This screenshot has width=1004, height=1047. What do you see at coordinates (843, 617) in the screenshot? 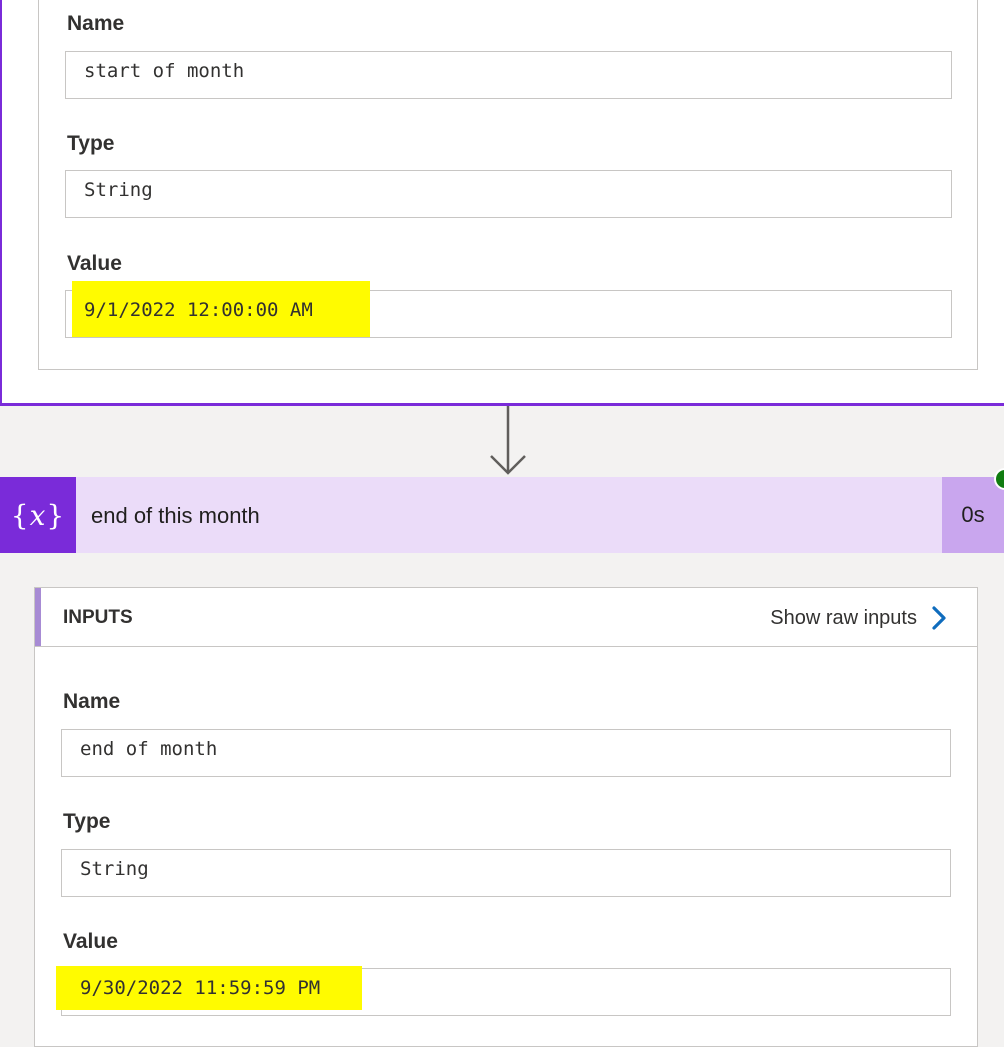
I see `show-raw-inputs-label: Show raw inputs` at bounding box center [843, 617].